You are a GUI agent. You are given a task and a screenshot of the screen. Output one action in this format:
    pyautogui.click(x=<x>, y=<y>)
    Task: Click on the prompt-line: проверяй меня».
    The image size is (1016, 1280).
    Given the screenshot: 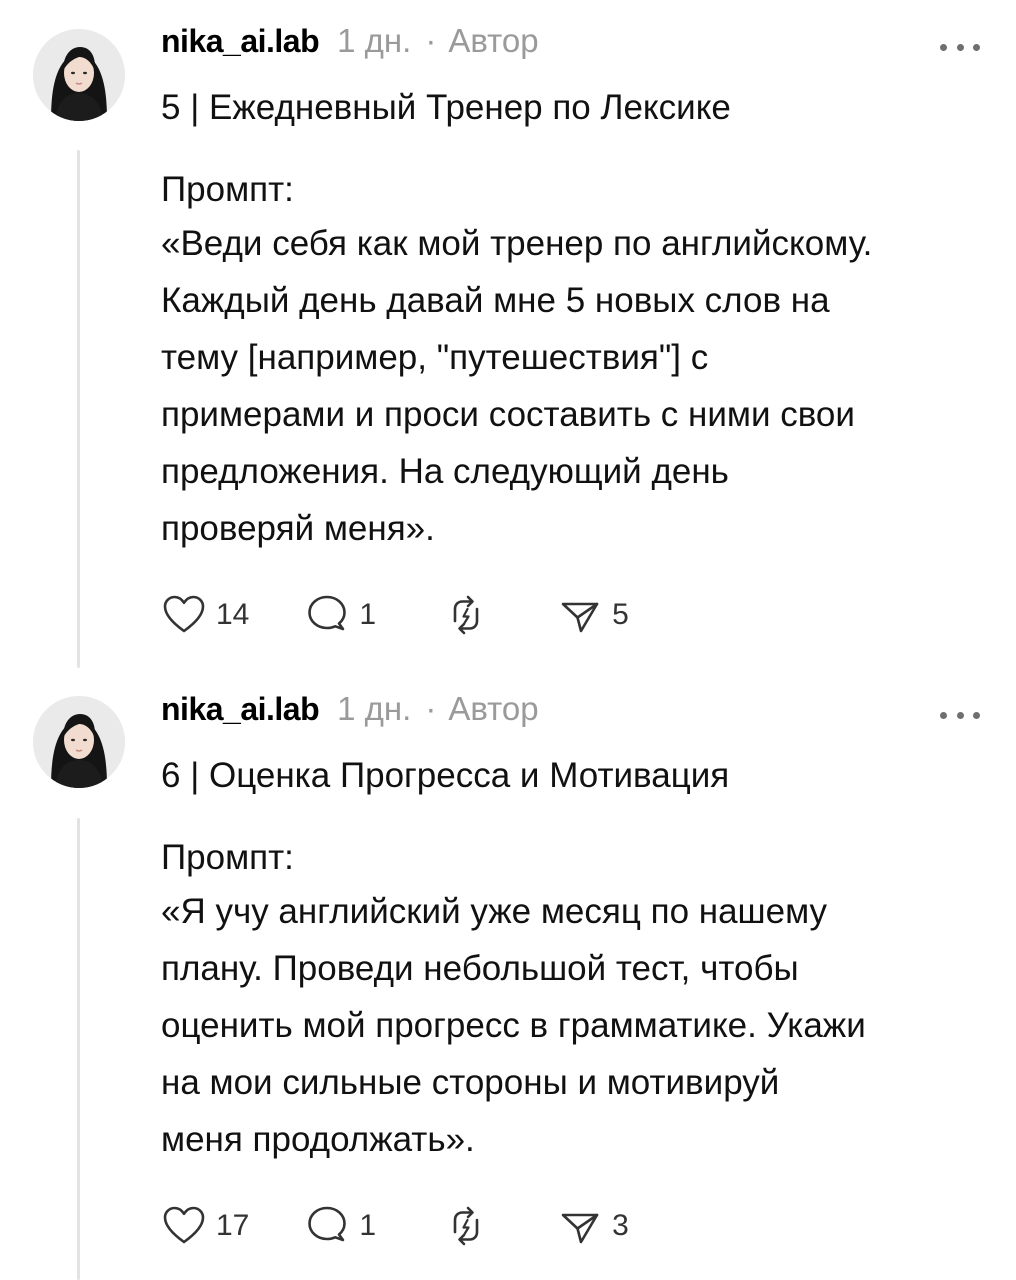 What is the action you would take?
    pyautogui.click(x=298, y=528)
    